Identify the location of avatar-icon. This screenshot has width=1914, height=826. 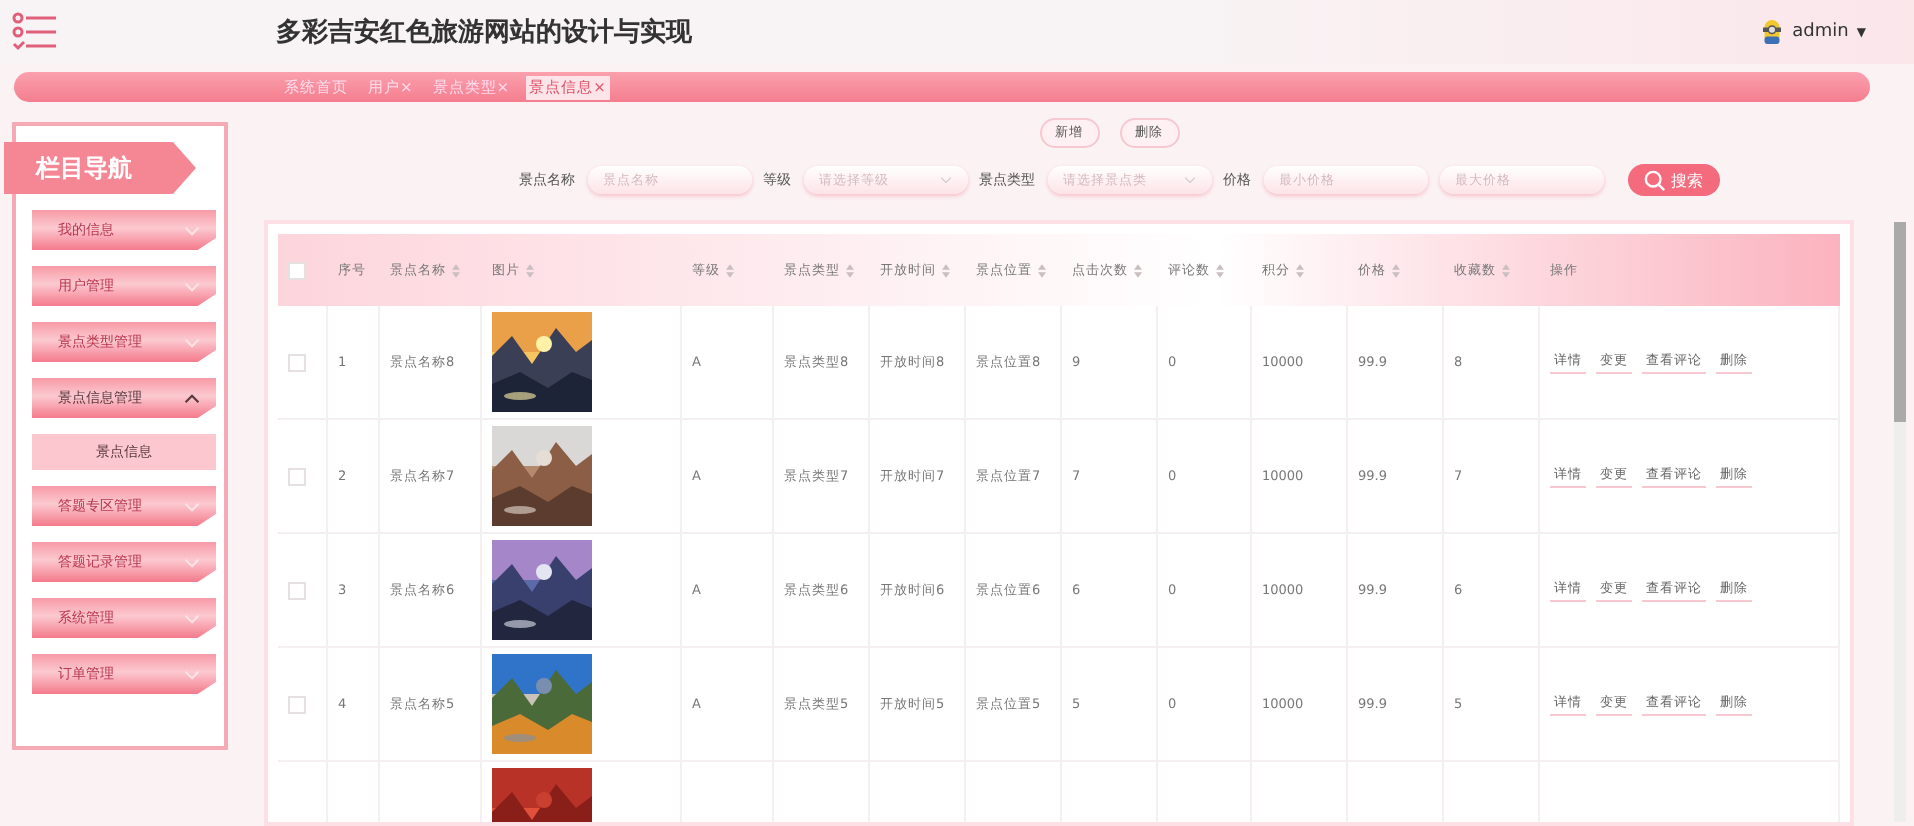
(1772, 32).